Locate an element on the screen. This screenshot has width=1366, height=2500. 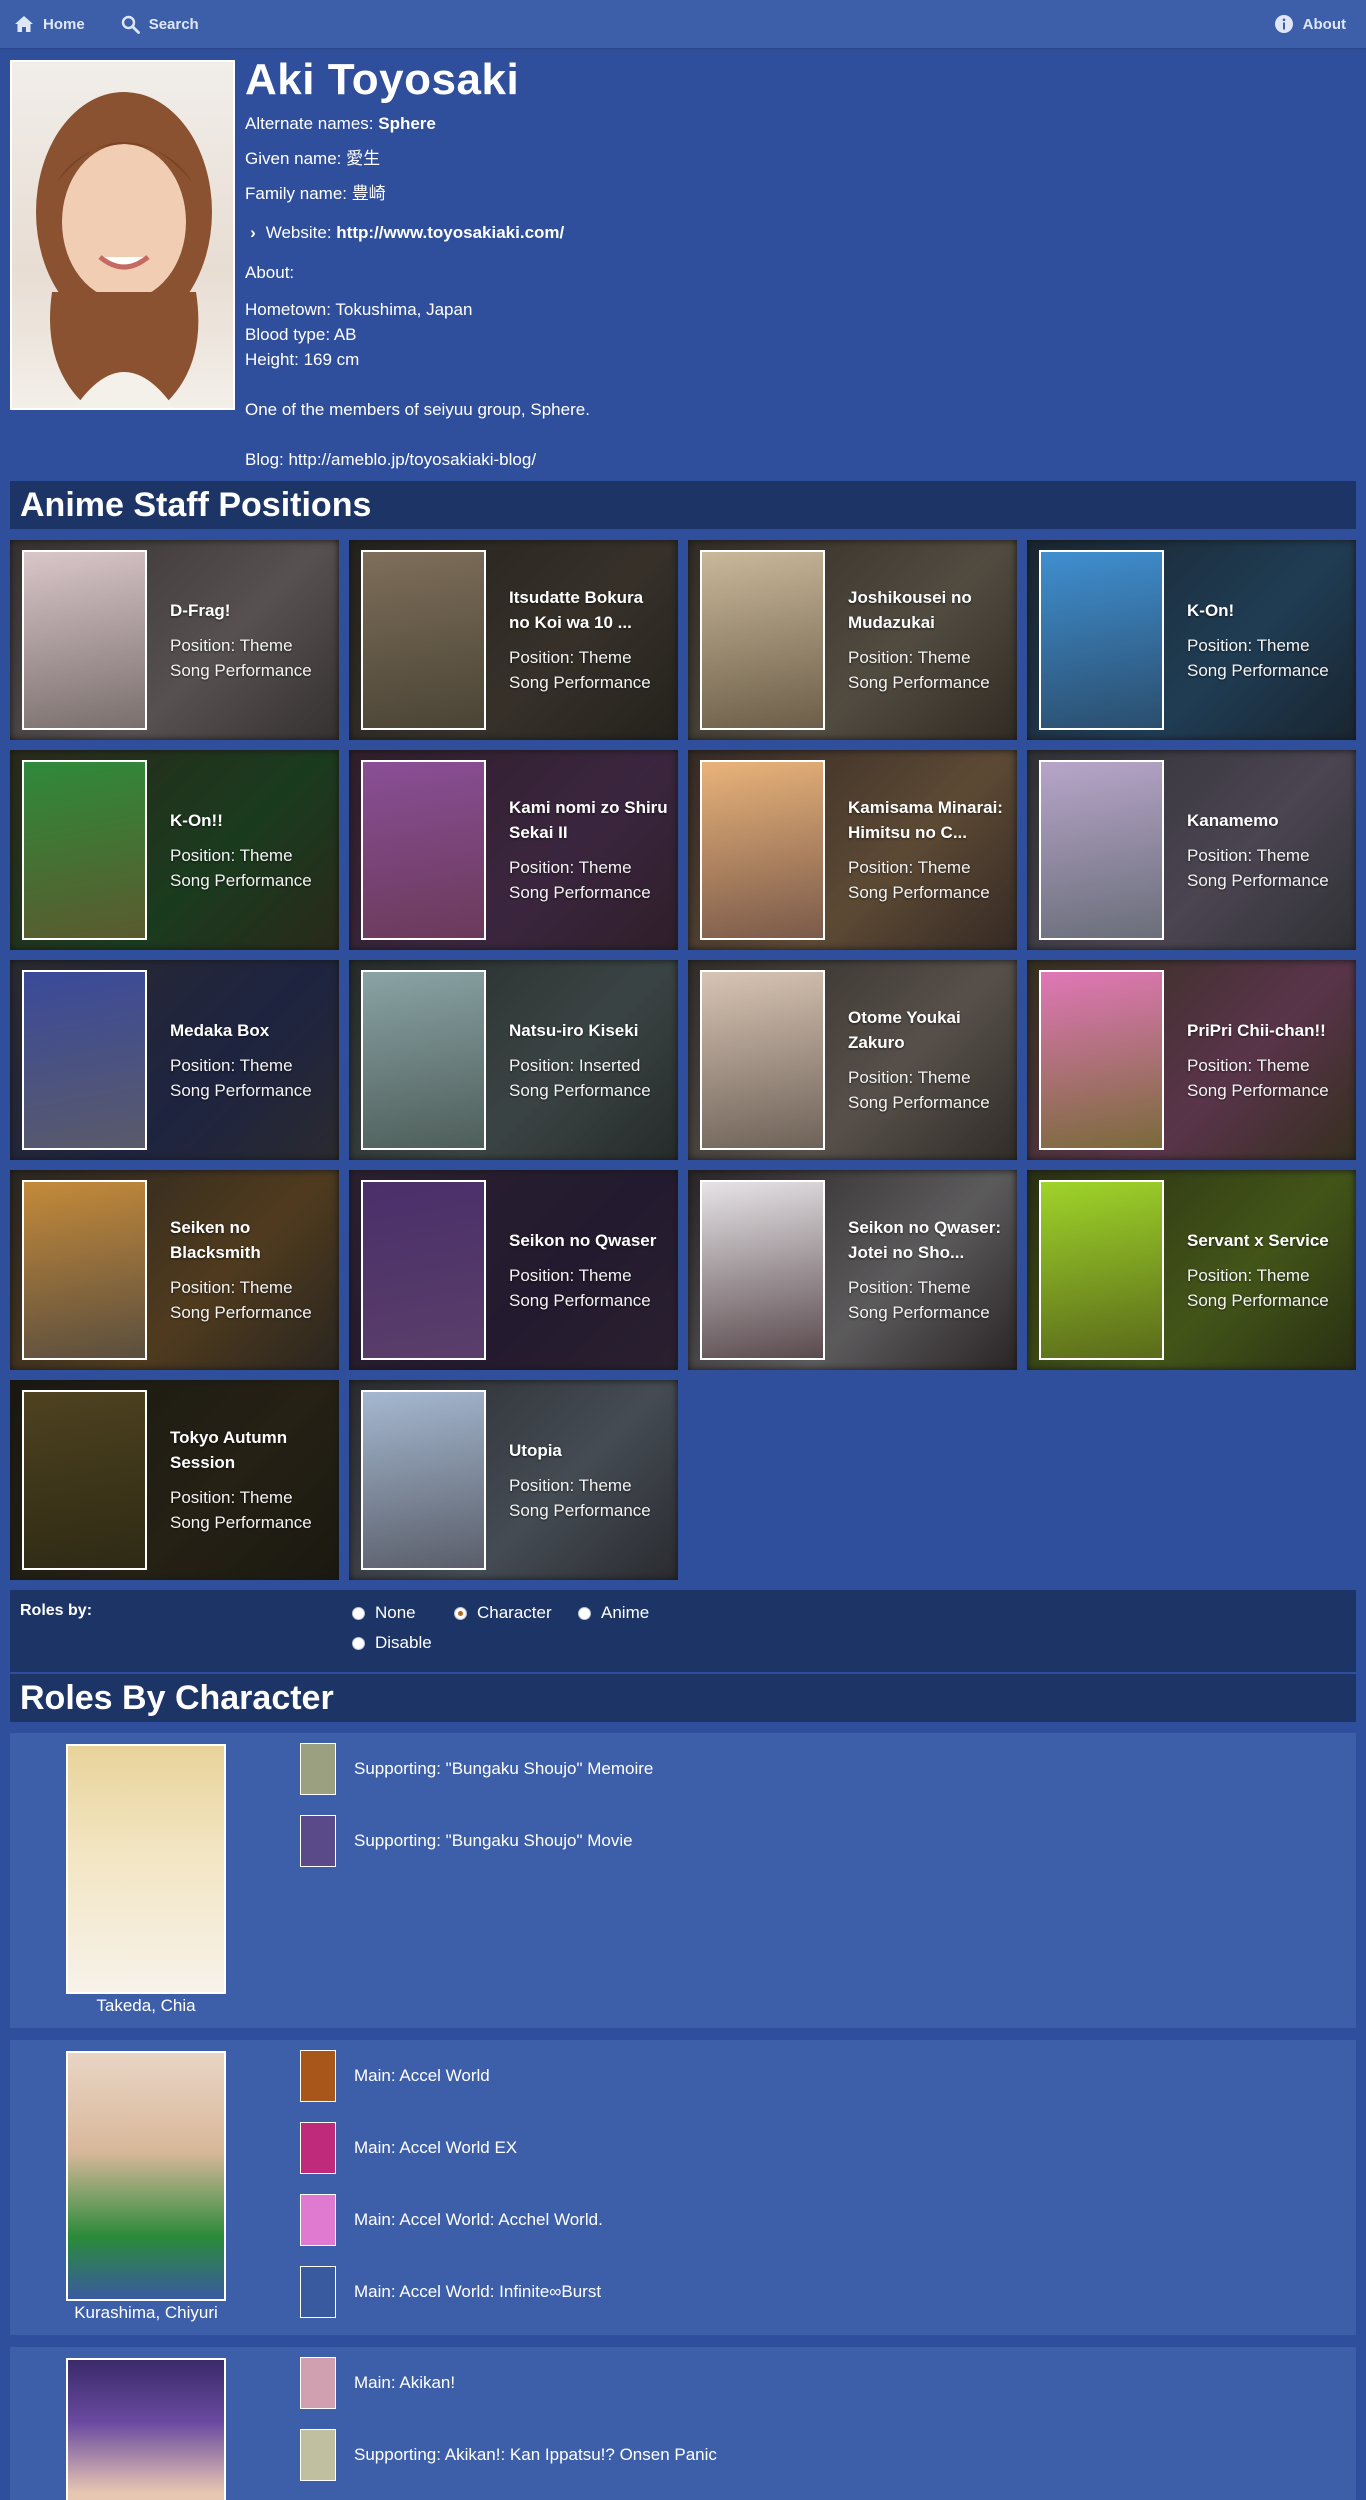
card-title: Joshikousei no Mudazukai is located at coordinates (927, 610).